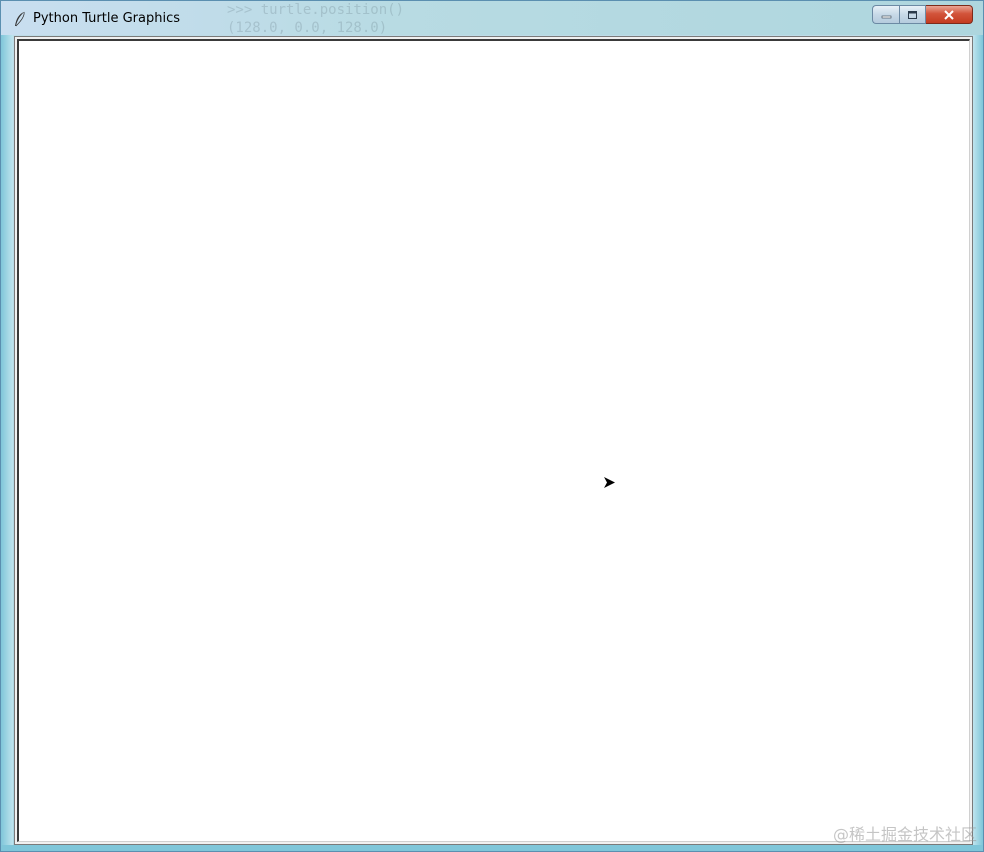  I want to click on close-button, so click(949, 14).